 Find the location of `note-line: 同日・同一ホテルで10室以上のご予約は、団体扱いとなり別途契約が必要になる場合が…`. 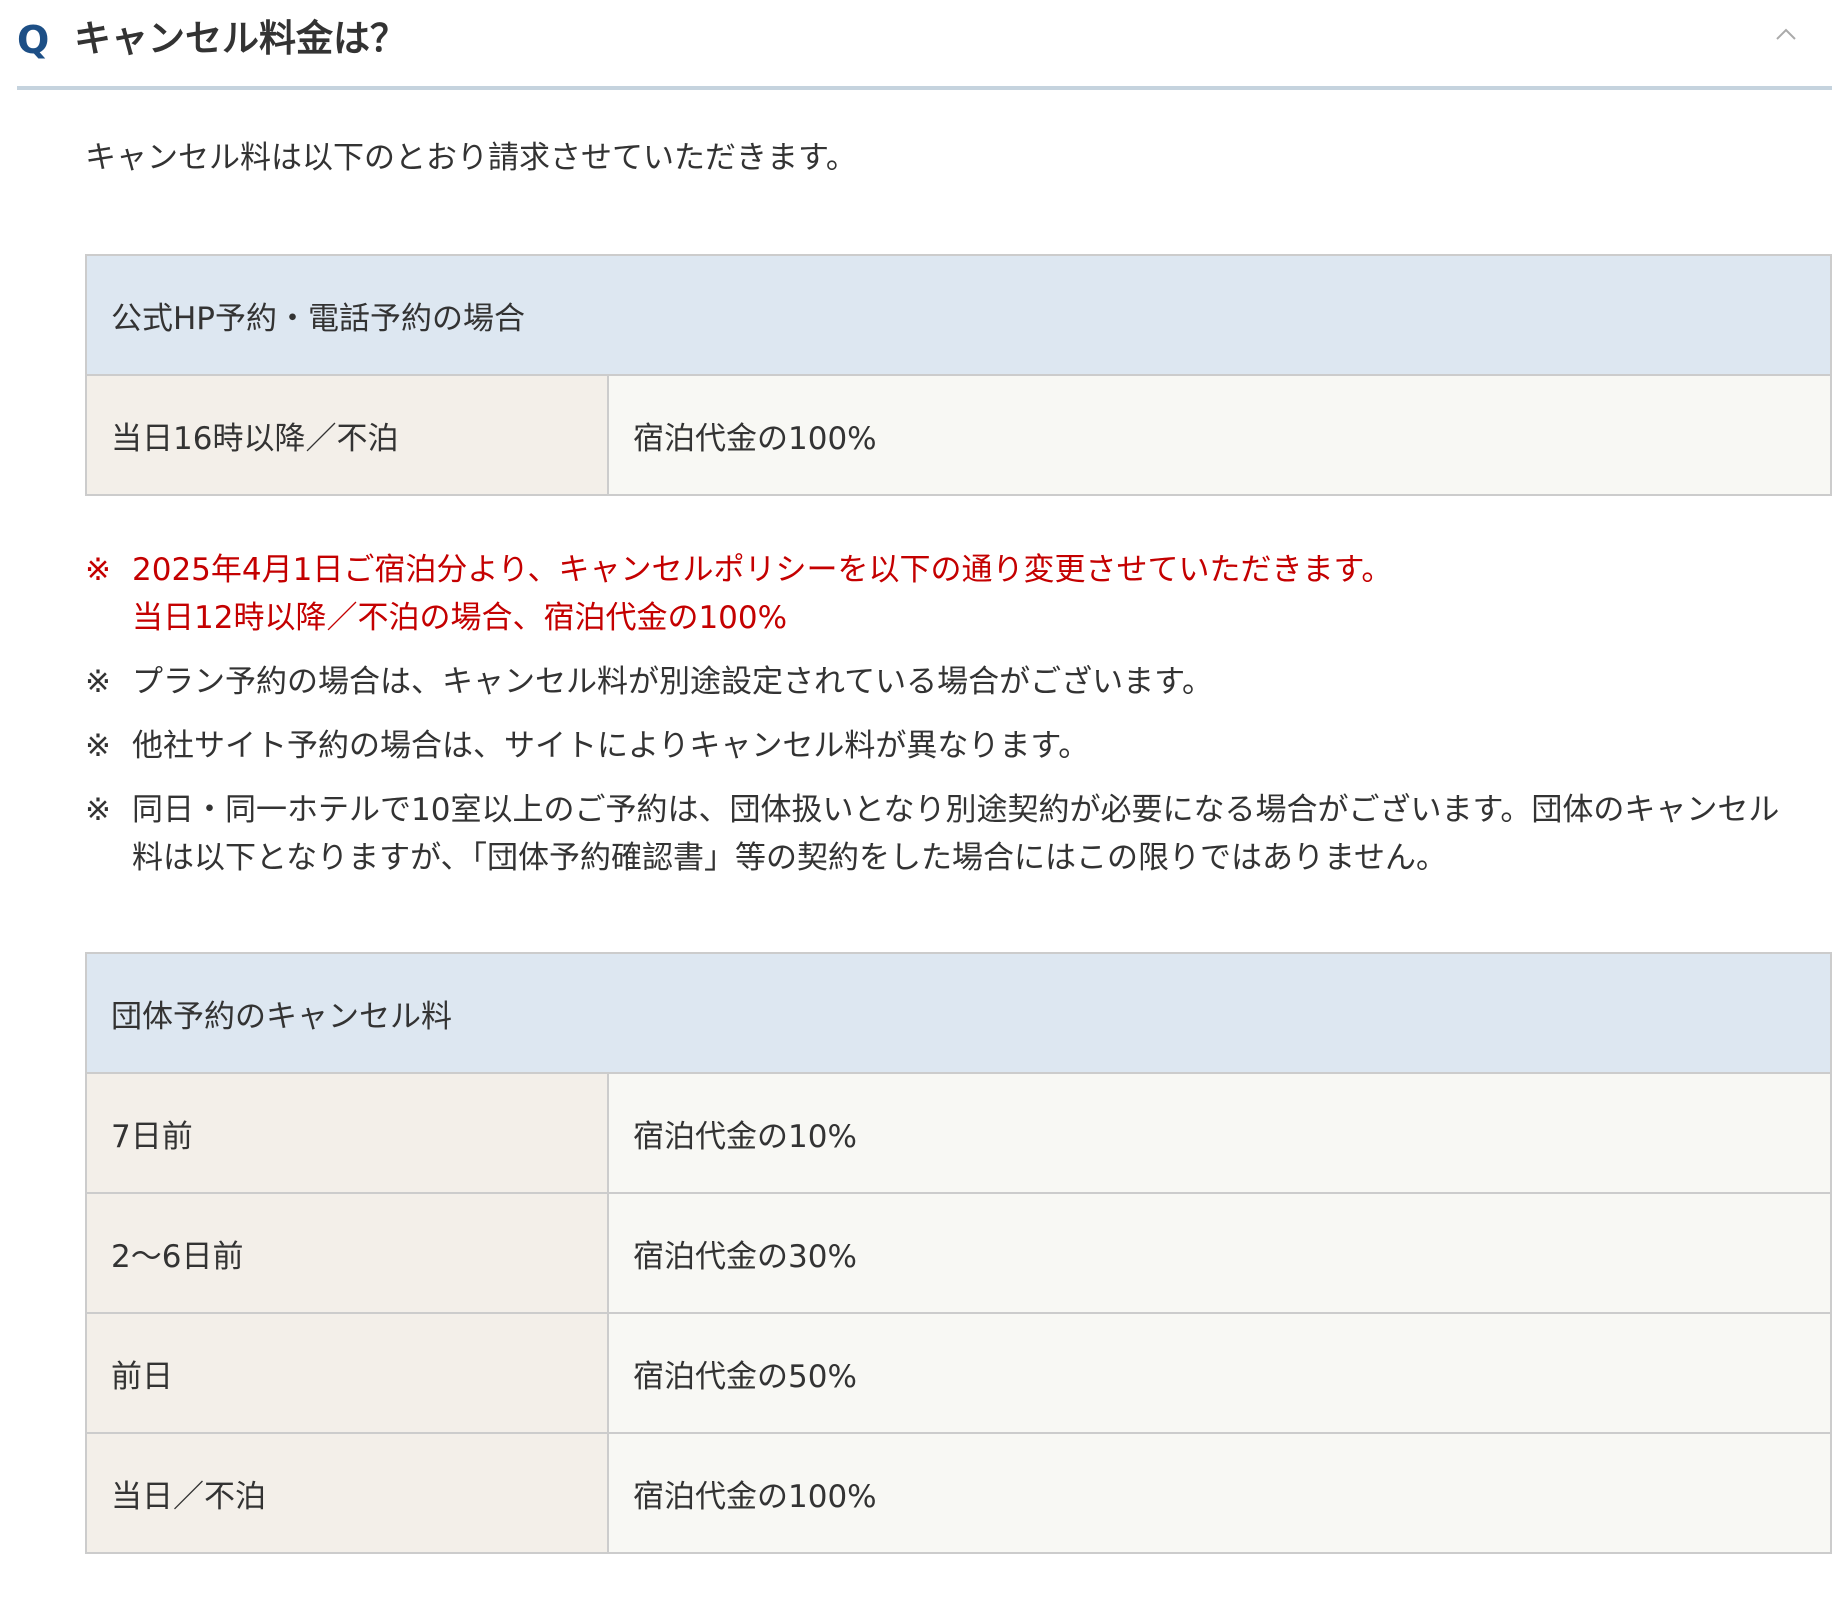

note-line: 同日・同一ホテルで10室以上のご予約は、団体扱いとなり別途契約が必要になる場合が… is located at coordinates (956, 810).